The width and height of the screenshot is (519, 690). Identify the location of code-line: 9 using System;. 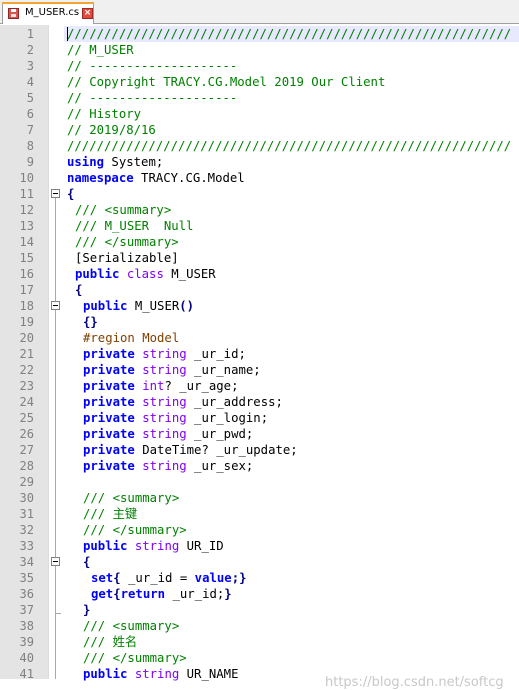
(259, 162).